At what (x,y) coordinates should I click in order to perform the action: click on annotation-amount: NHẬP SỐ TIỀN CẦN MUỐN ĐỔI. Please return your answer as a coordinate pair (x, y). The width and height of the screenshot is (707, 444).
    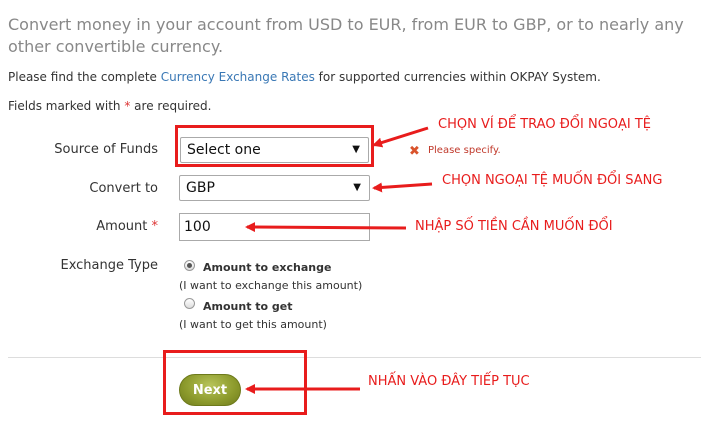
    Looking at the image, I should click on (514, 226).